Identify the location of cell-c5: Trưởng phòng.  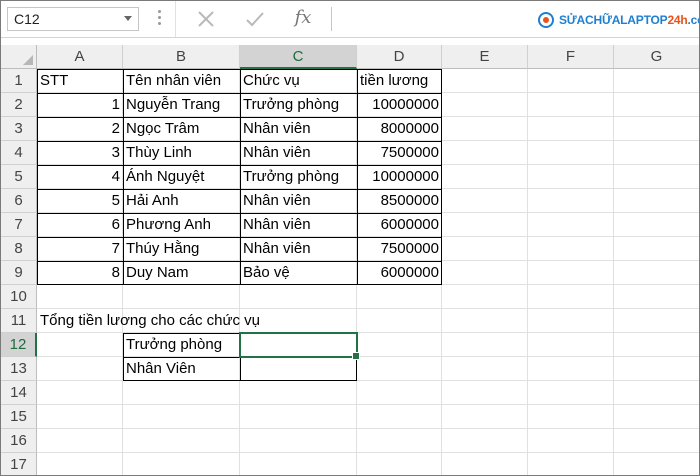
(298, 177).